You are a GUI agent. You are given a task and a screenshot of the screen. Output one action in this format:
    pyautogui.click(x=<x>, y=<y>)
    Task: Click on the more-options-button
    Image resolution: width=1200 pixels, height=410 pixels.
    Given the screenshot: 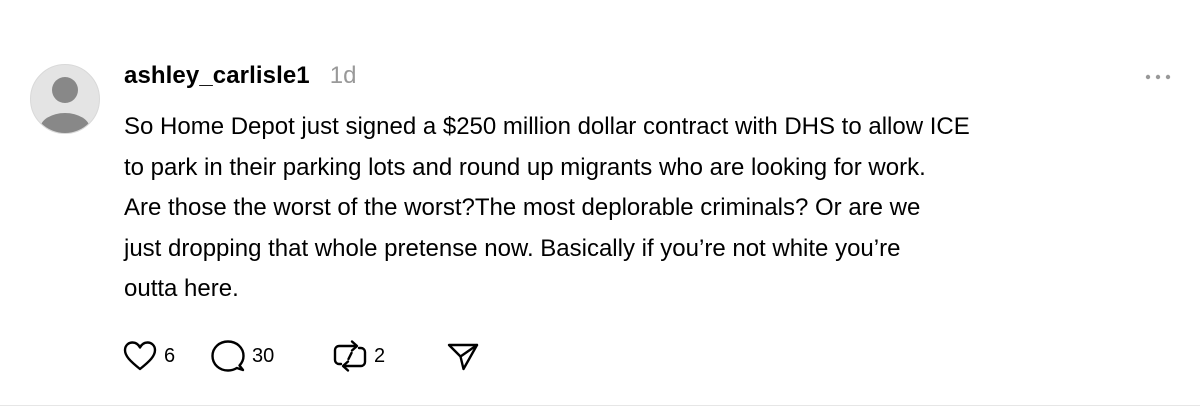 What is the action you would take?
    pyautogui.click(x=1158, y=77)
    